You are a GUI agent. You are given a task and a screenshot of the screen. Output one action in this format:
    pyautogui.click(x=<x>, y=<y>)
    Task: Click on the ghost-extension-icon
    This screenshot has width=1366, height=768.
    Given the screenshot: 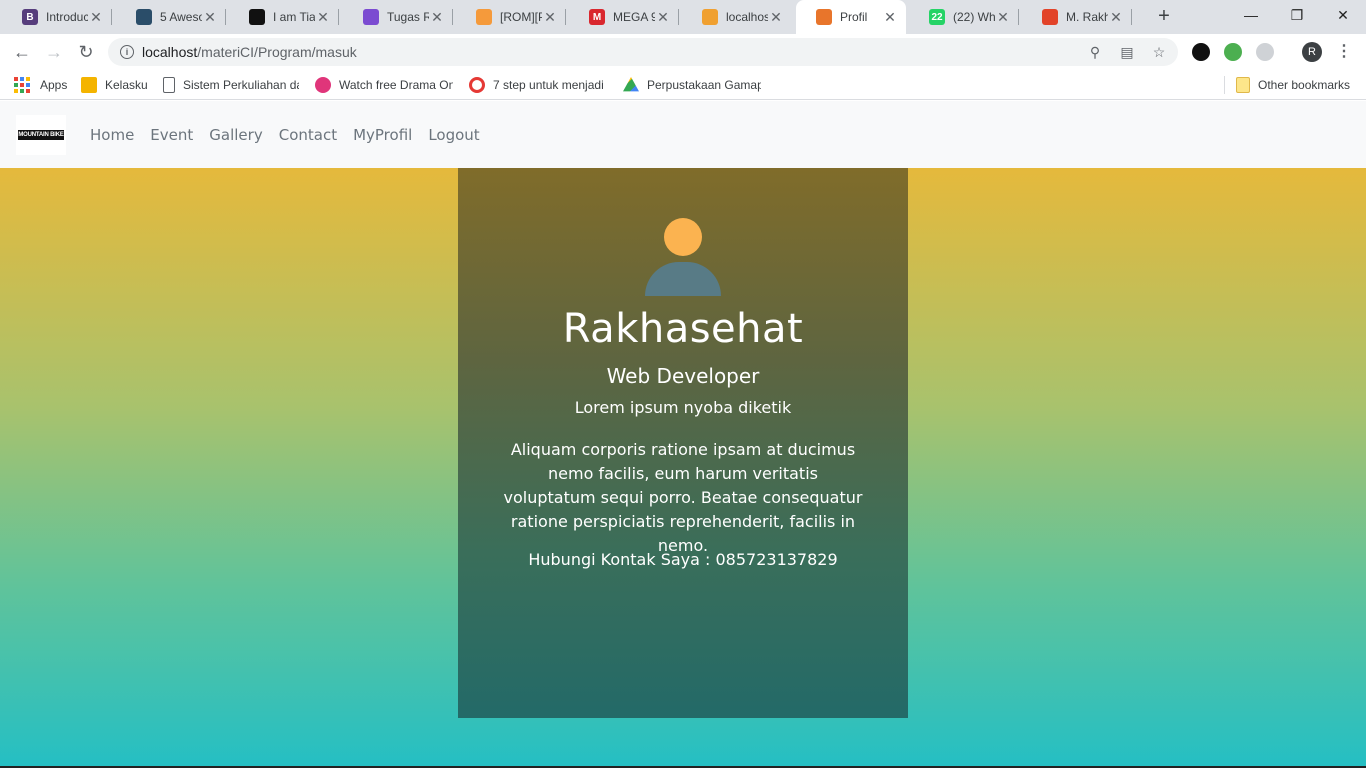 What is the action you would take?
    pyautogui.click(x=1265, y=52)
    